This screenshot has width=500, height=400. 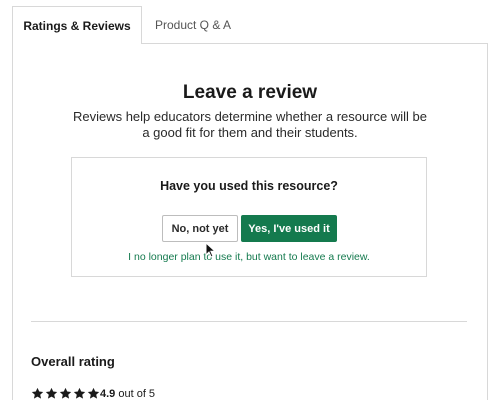 I want to click on section-divider, so click(x=249, y=321).